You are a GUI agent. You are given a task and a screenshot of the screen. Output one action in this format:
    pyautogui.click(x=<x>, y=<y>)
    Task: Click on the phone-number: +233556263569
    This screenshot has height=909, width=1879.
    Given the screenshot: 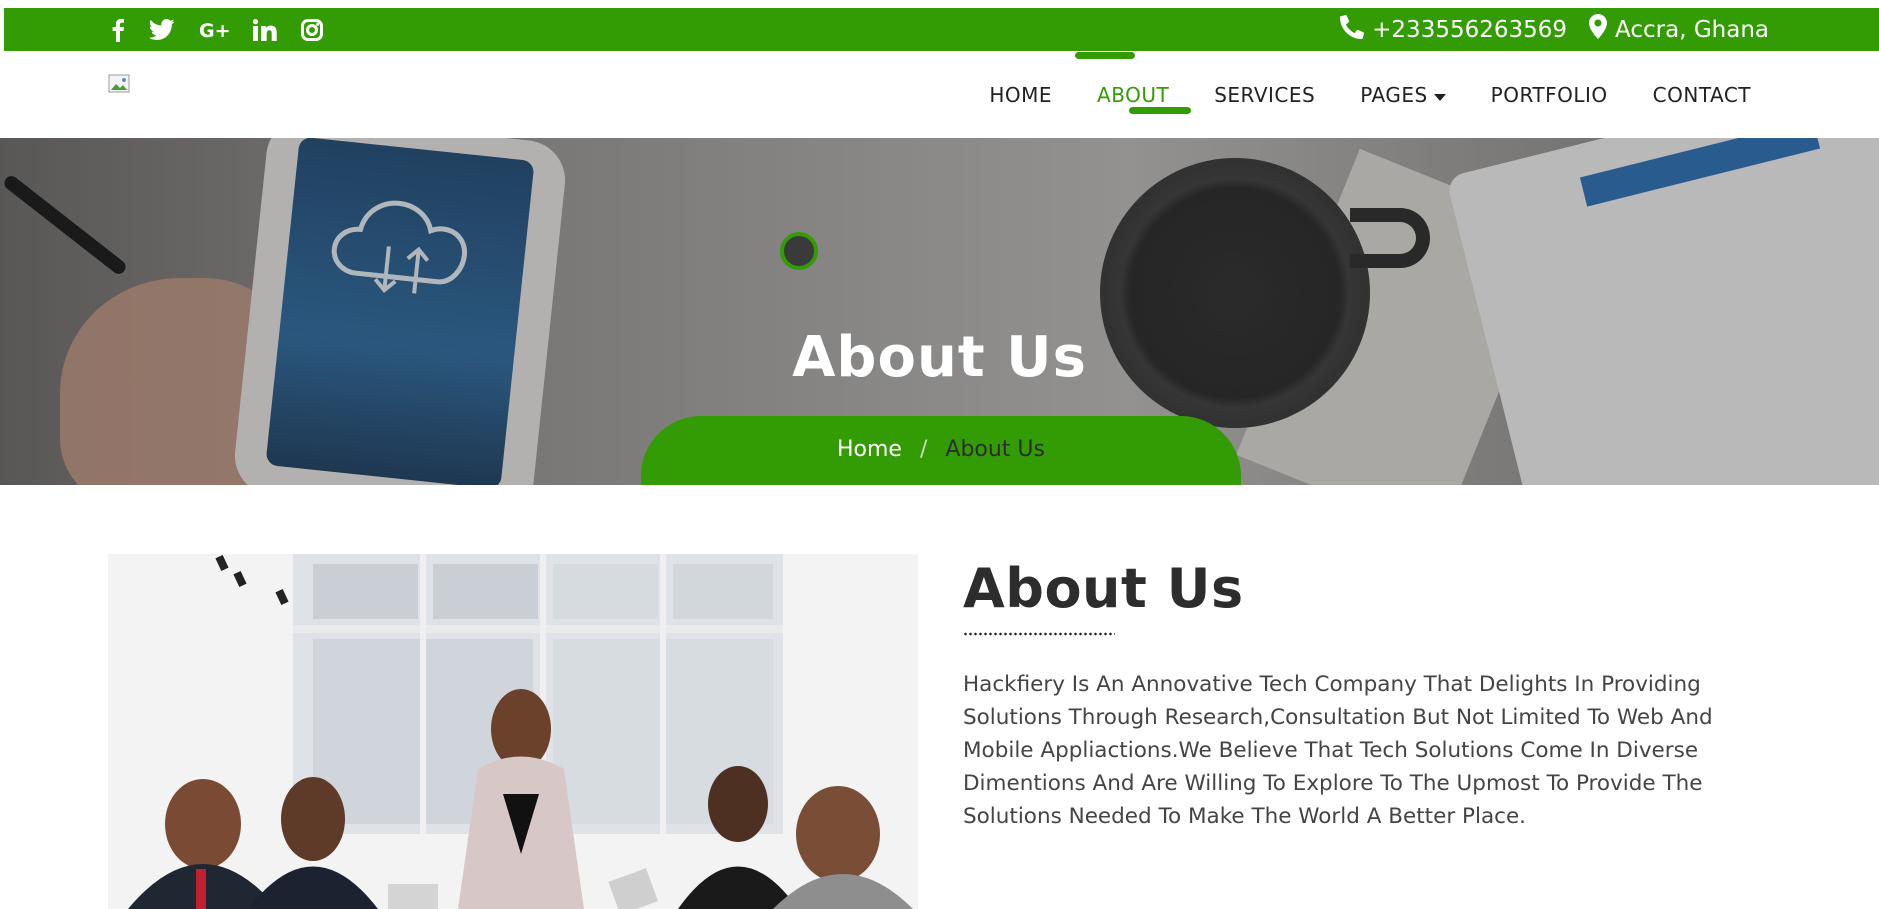 What is the action you would take?
    pyautogui.click(x=1470, y=29)
    